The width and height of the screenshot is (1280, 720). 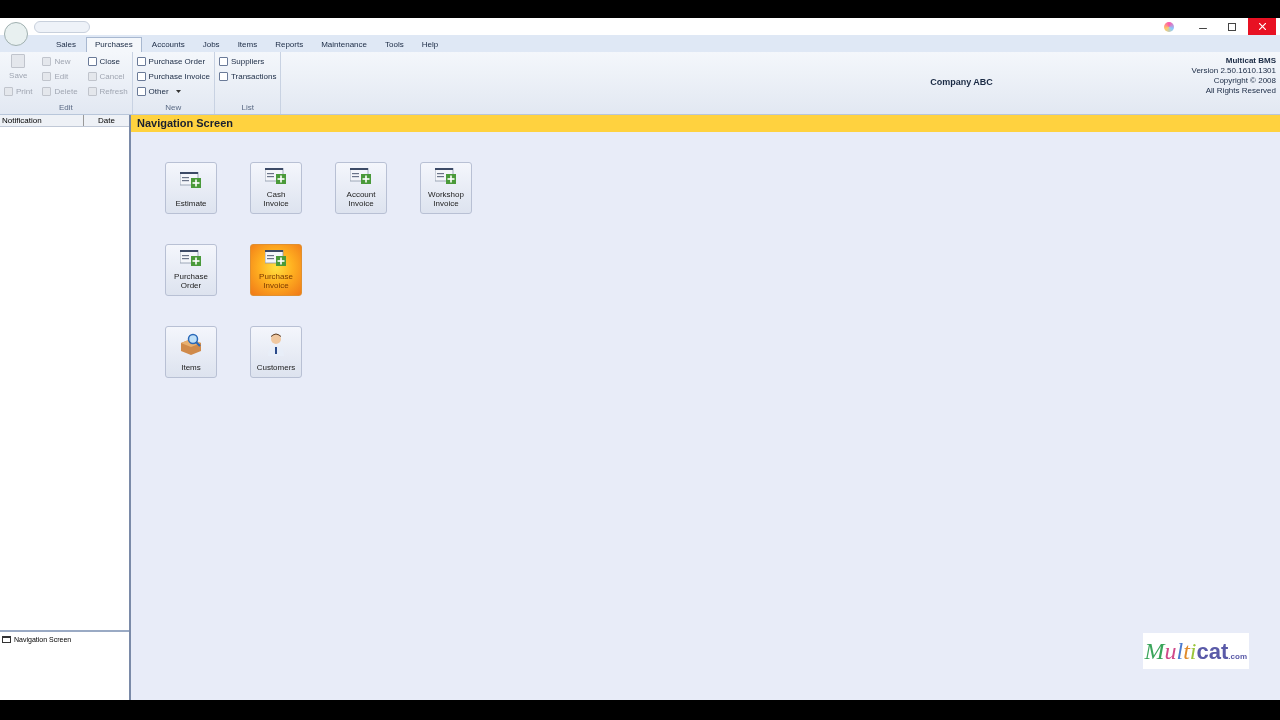 I want to click on tile-label: Purchase Invoice, so click(x=276, y=281).